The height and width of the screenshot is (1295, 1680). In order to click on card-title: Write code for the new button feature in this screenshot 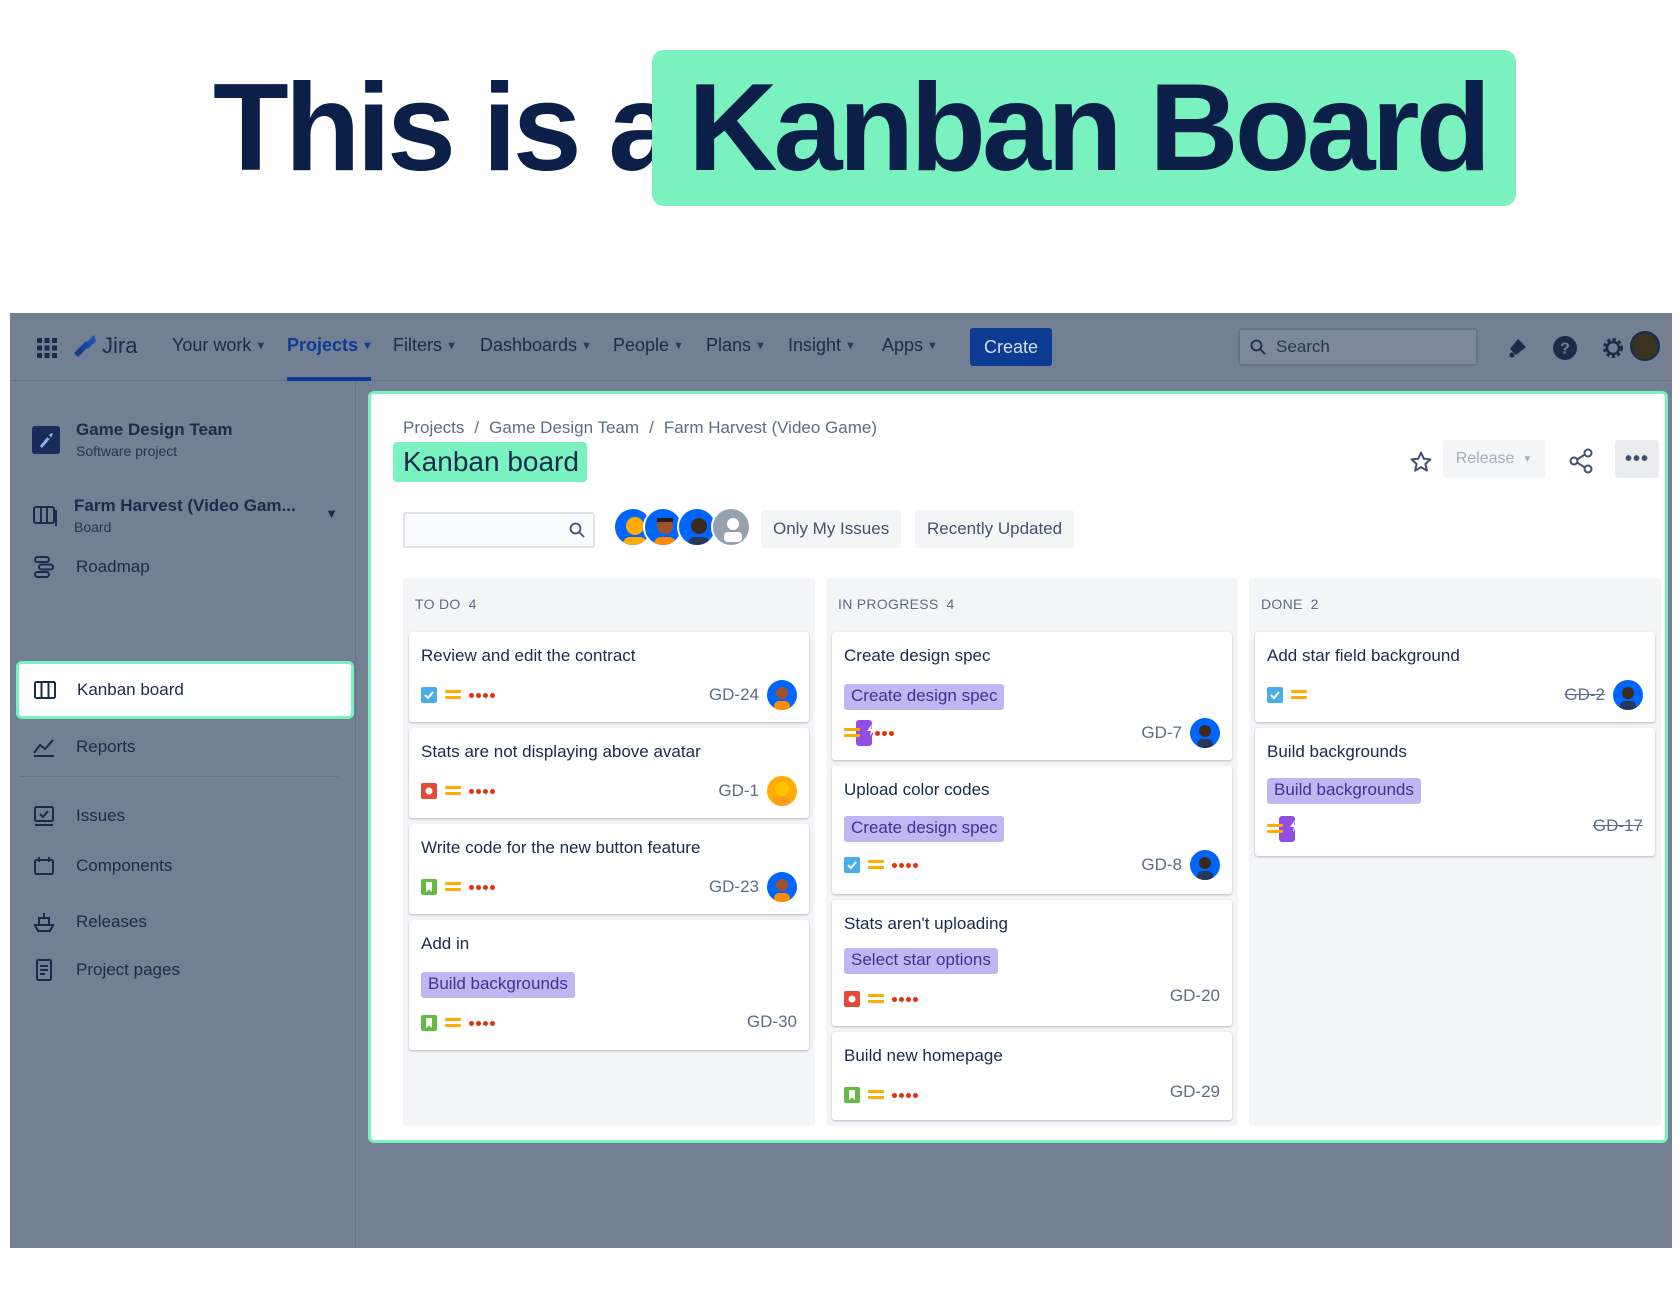, I will do `click(561, 847)`.